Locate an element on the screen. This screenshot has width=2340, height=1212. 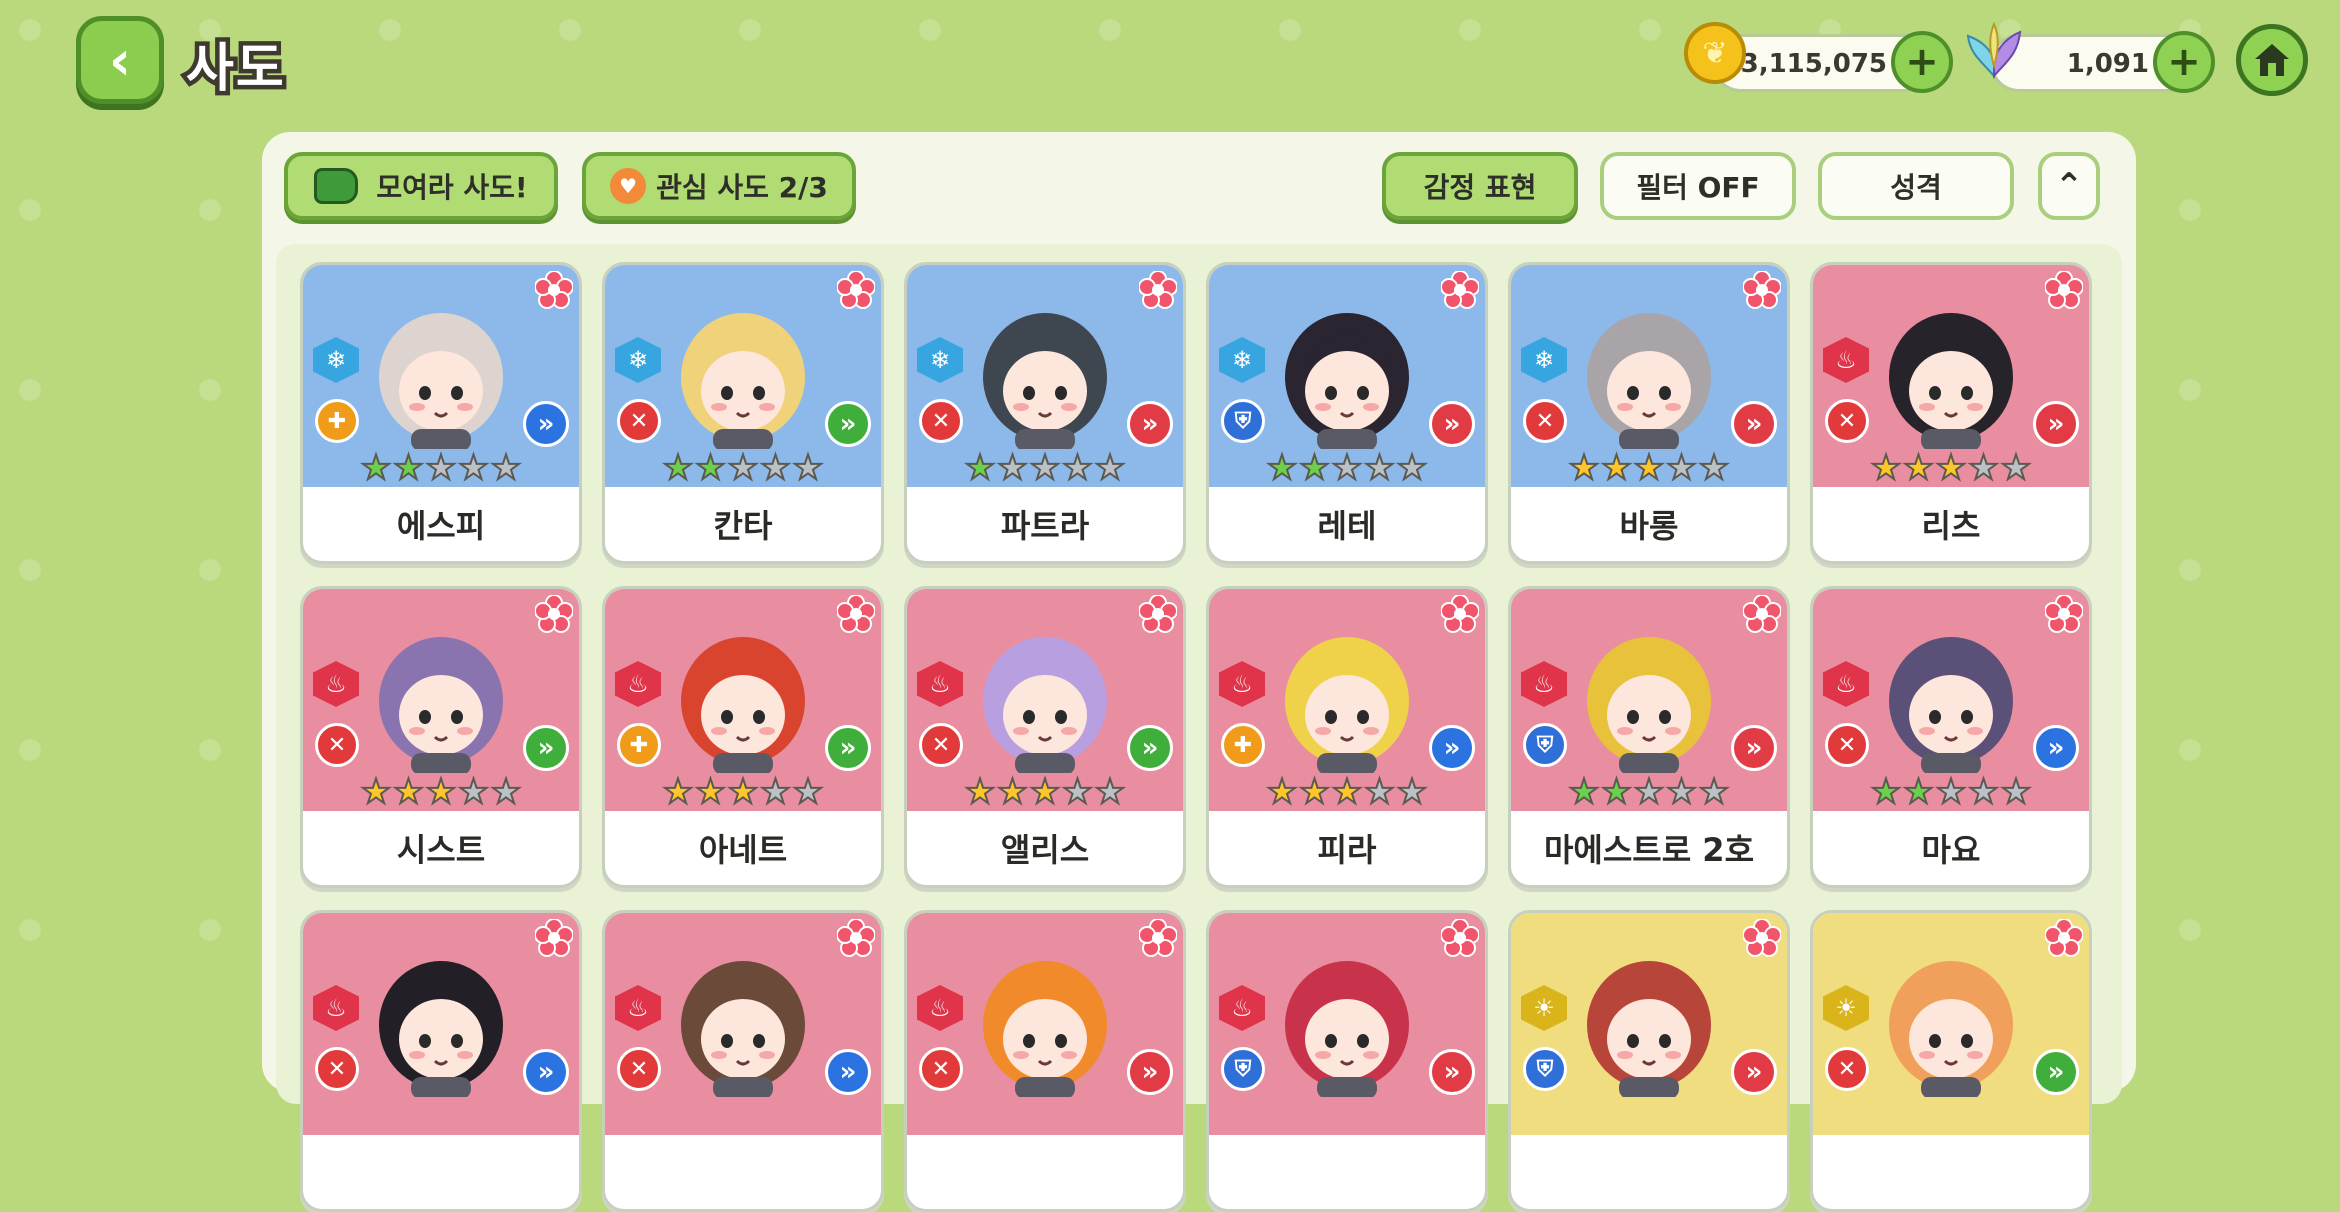
character-name: 바롱 is located at coordinates (1649, 526).